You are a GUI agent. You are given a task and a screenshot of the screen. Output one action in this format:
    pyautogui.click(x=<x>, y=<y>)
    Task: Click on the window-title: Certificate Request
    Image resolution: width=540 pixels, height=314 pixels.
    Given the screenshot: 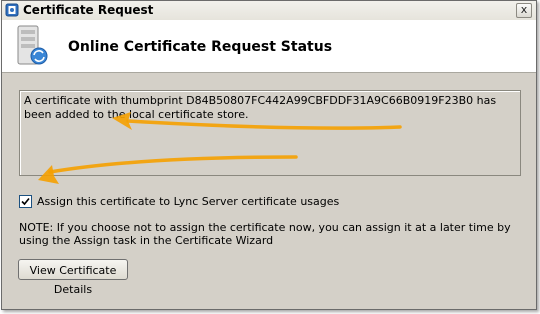 What is the action you would take?
    pyautogui.click(x=88, y=10)
    